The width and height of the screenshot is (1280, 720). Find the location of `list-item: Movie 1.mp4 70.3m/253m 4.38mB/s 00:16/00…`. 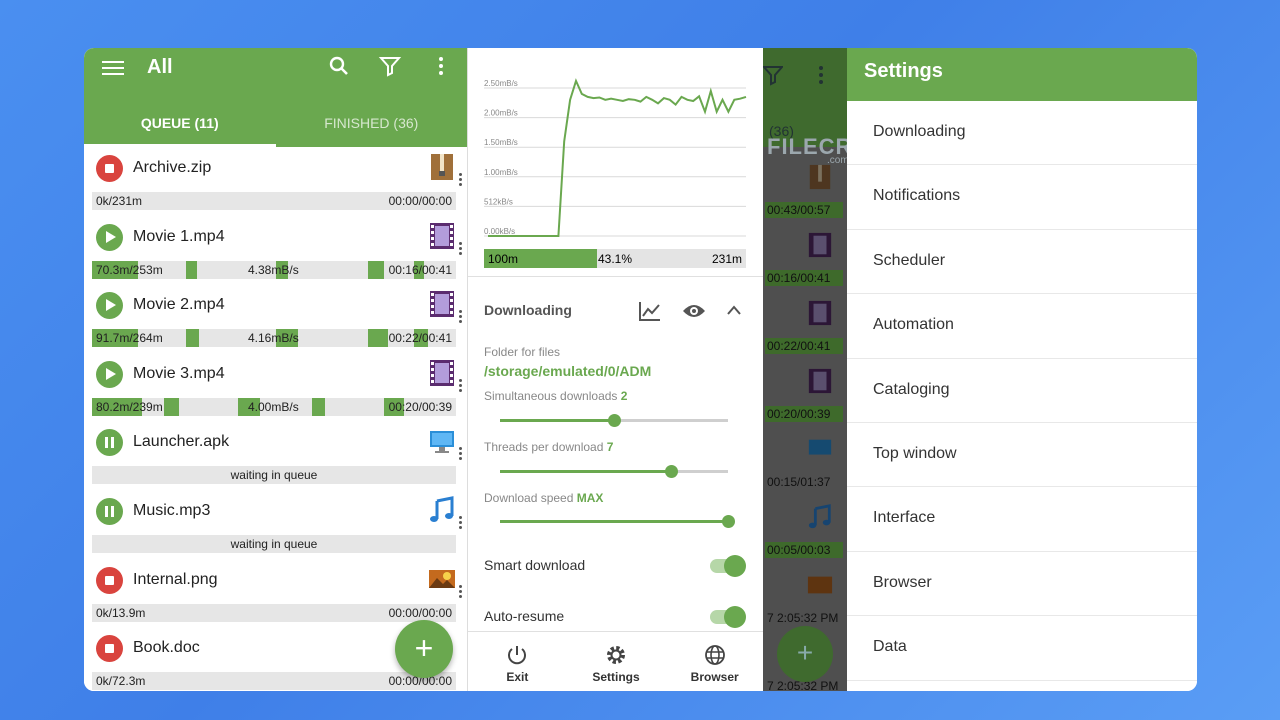

list-item: Movie 1.mp4 70.3m/253m 4.38mB/s 00:16/00… is located at coordinates (275, 252).